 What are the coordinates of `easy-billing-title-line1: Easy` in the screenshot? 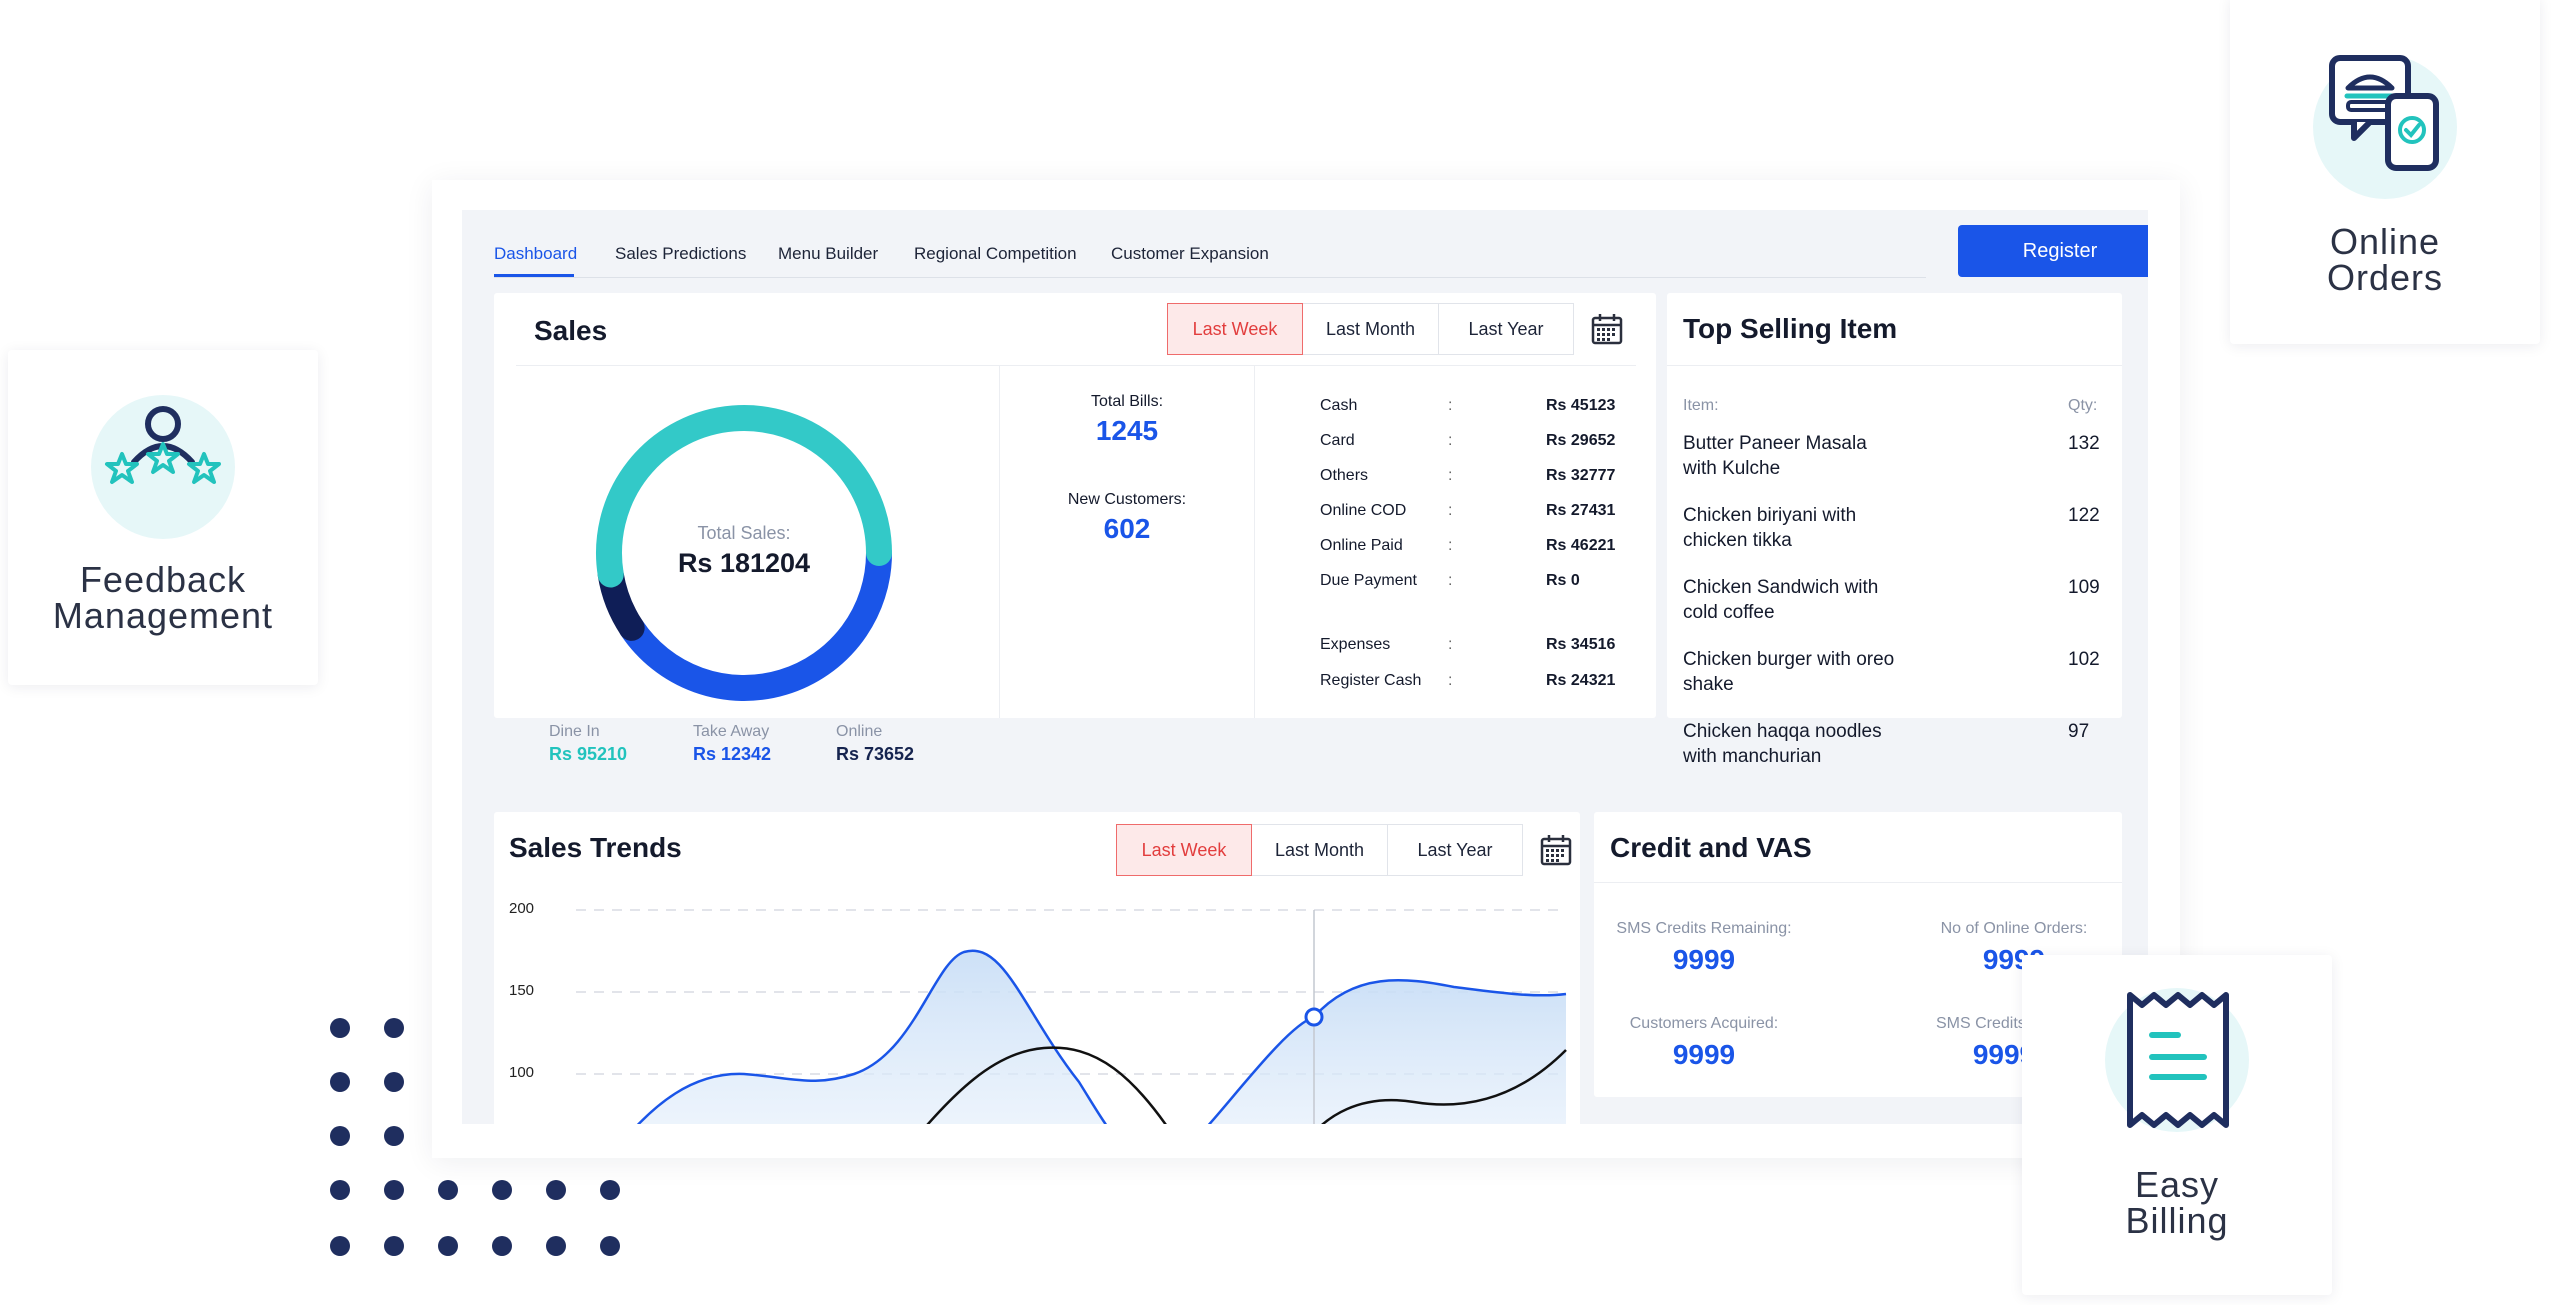 It's located at (2177, 1184).